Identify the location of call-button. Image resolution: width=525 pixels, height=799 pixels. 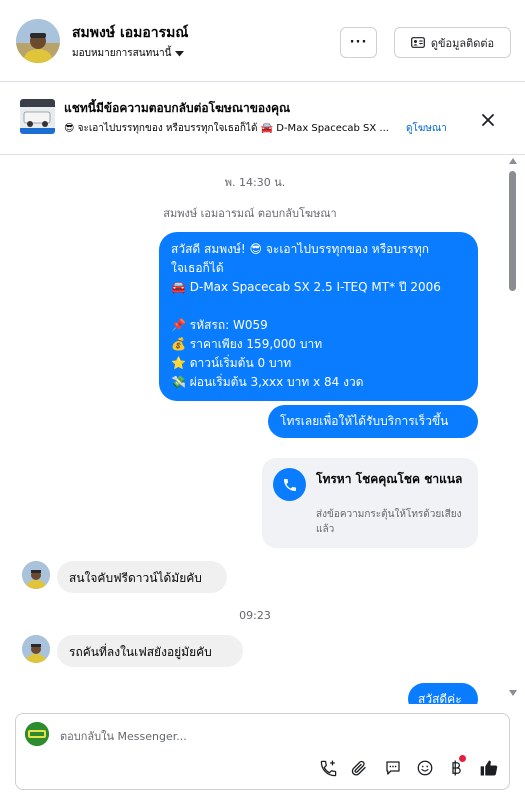
(328, 768).